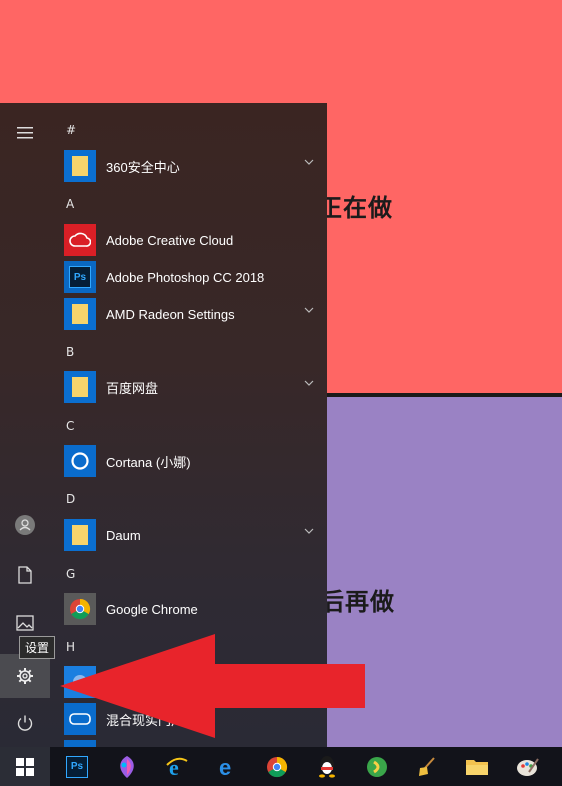 The width and height of the screenshot is (562, 786). I want to click on document-icon, so click(25, 575).